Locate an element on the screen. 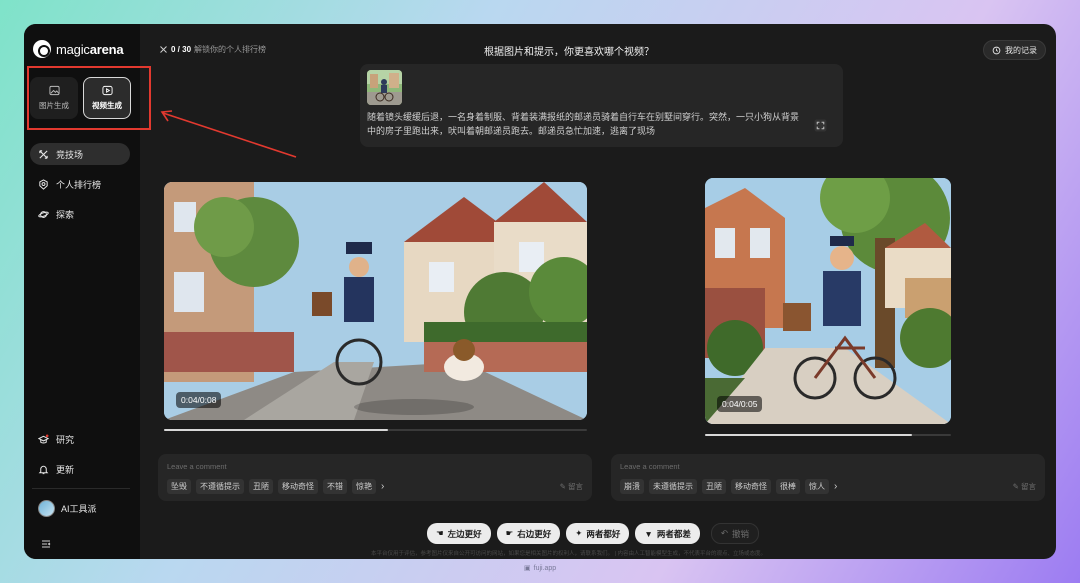 The image size is (1080, 583). nav-label: 更新 is located at coordinates (65, 469).